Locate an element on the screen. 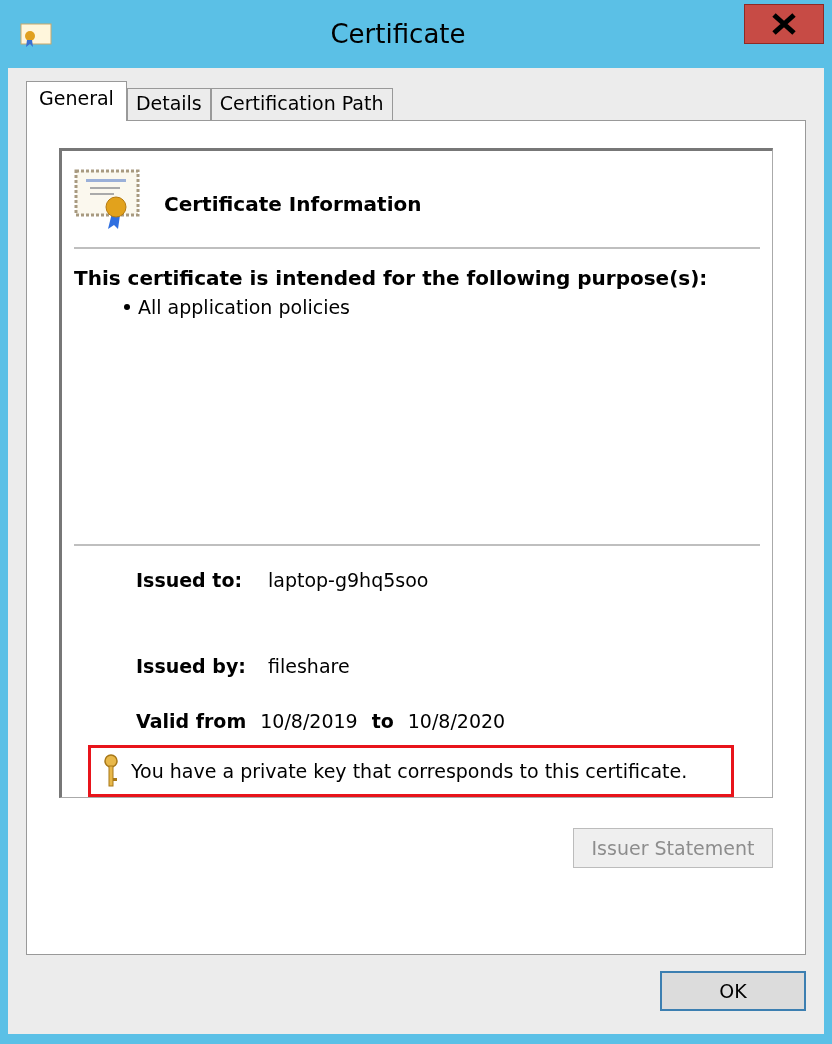  field-label: Issued by: is located at coordinates (191, 666).